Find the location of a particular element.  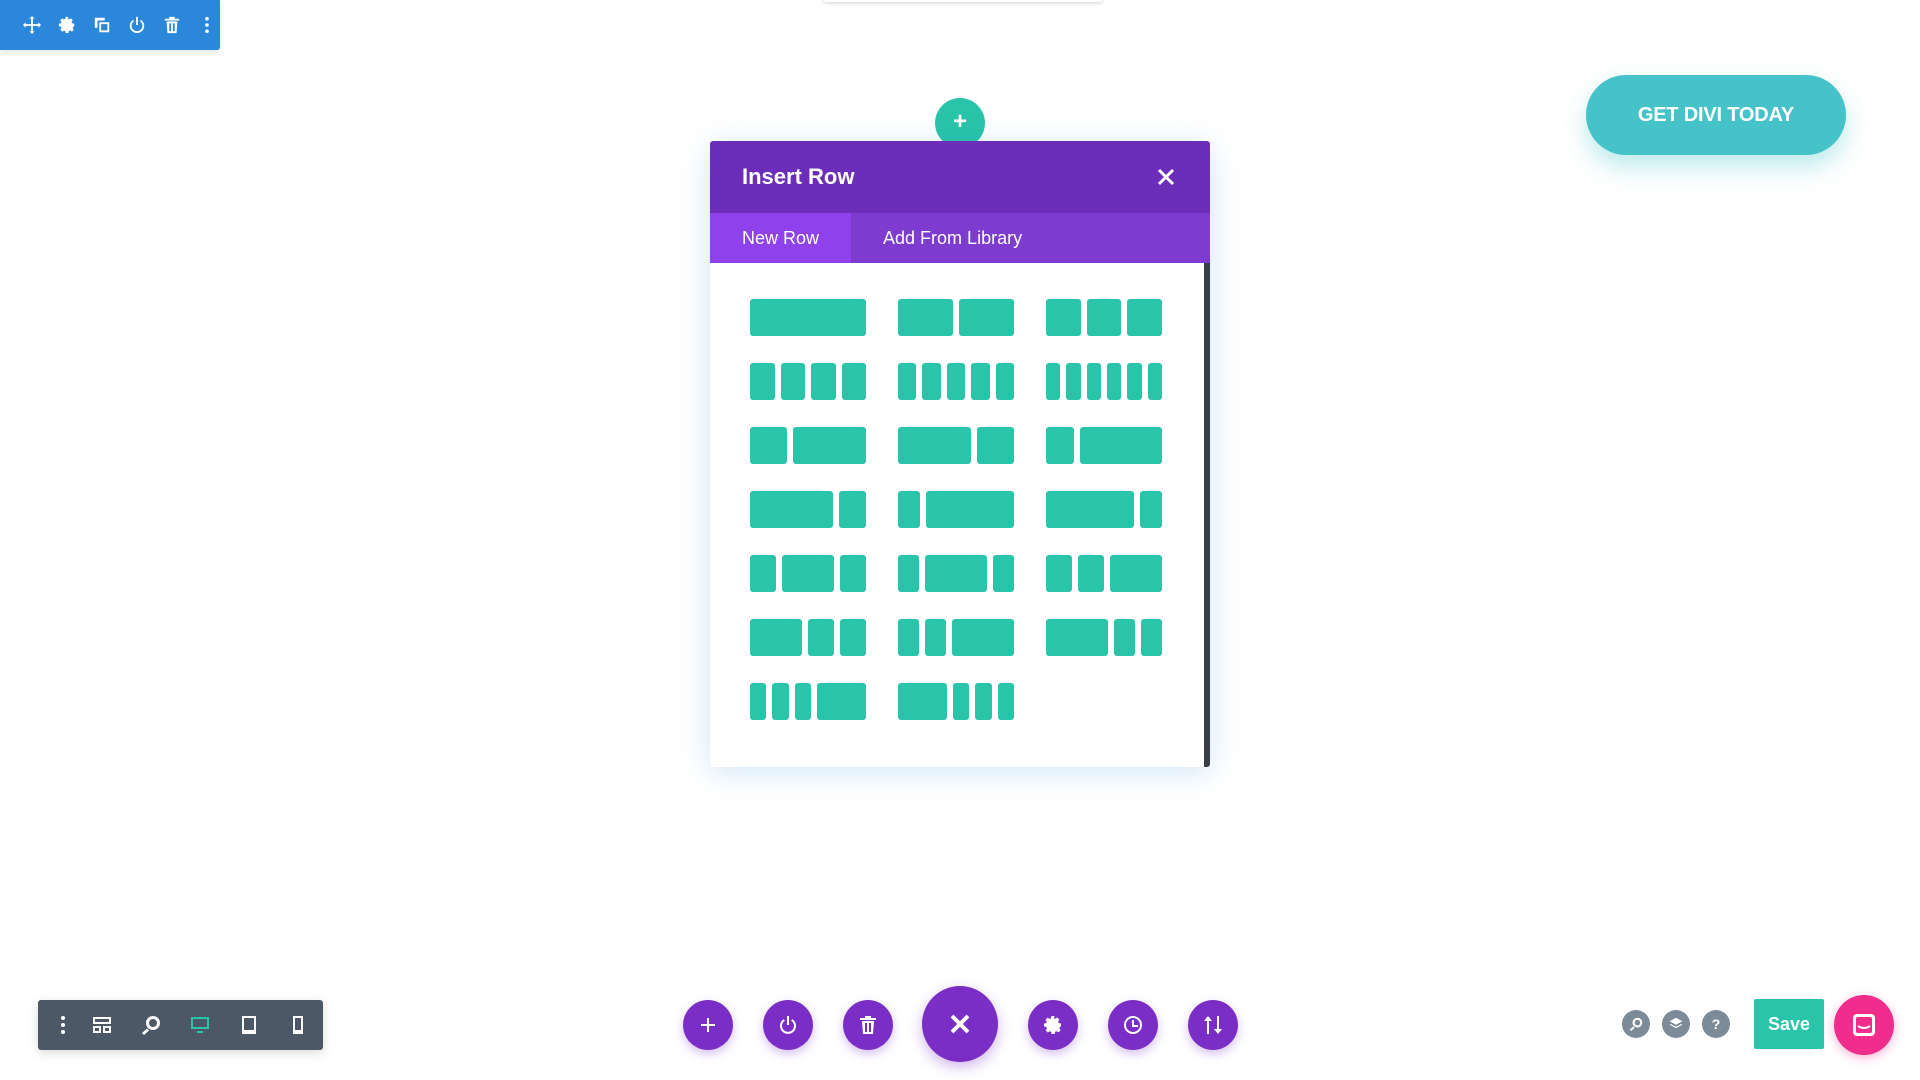

power-button is located at coordinates (788, 1025).